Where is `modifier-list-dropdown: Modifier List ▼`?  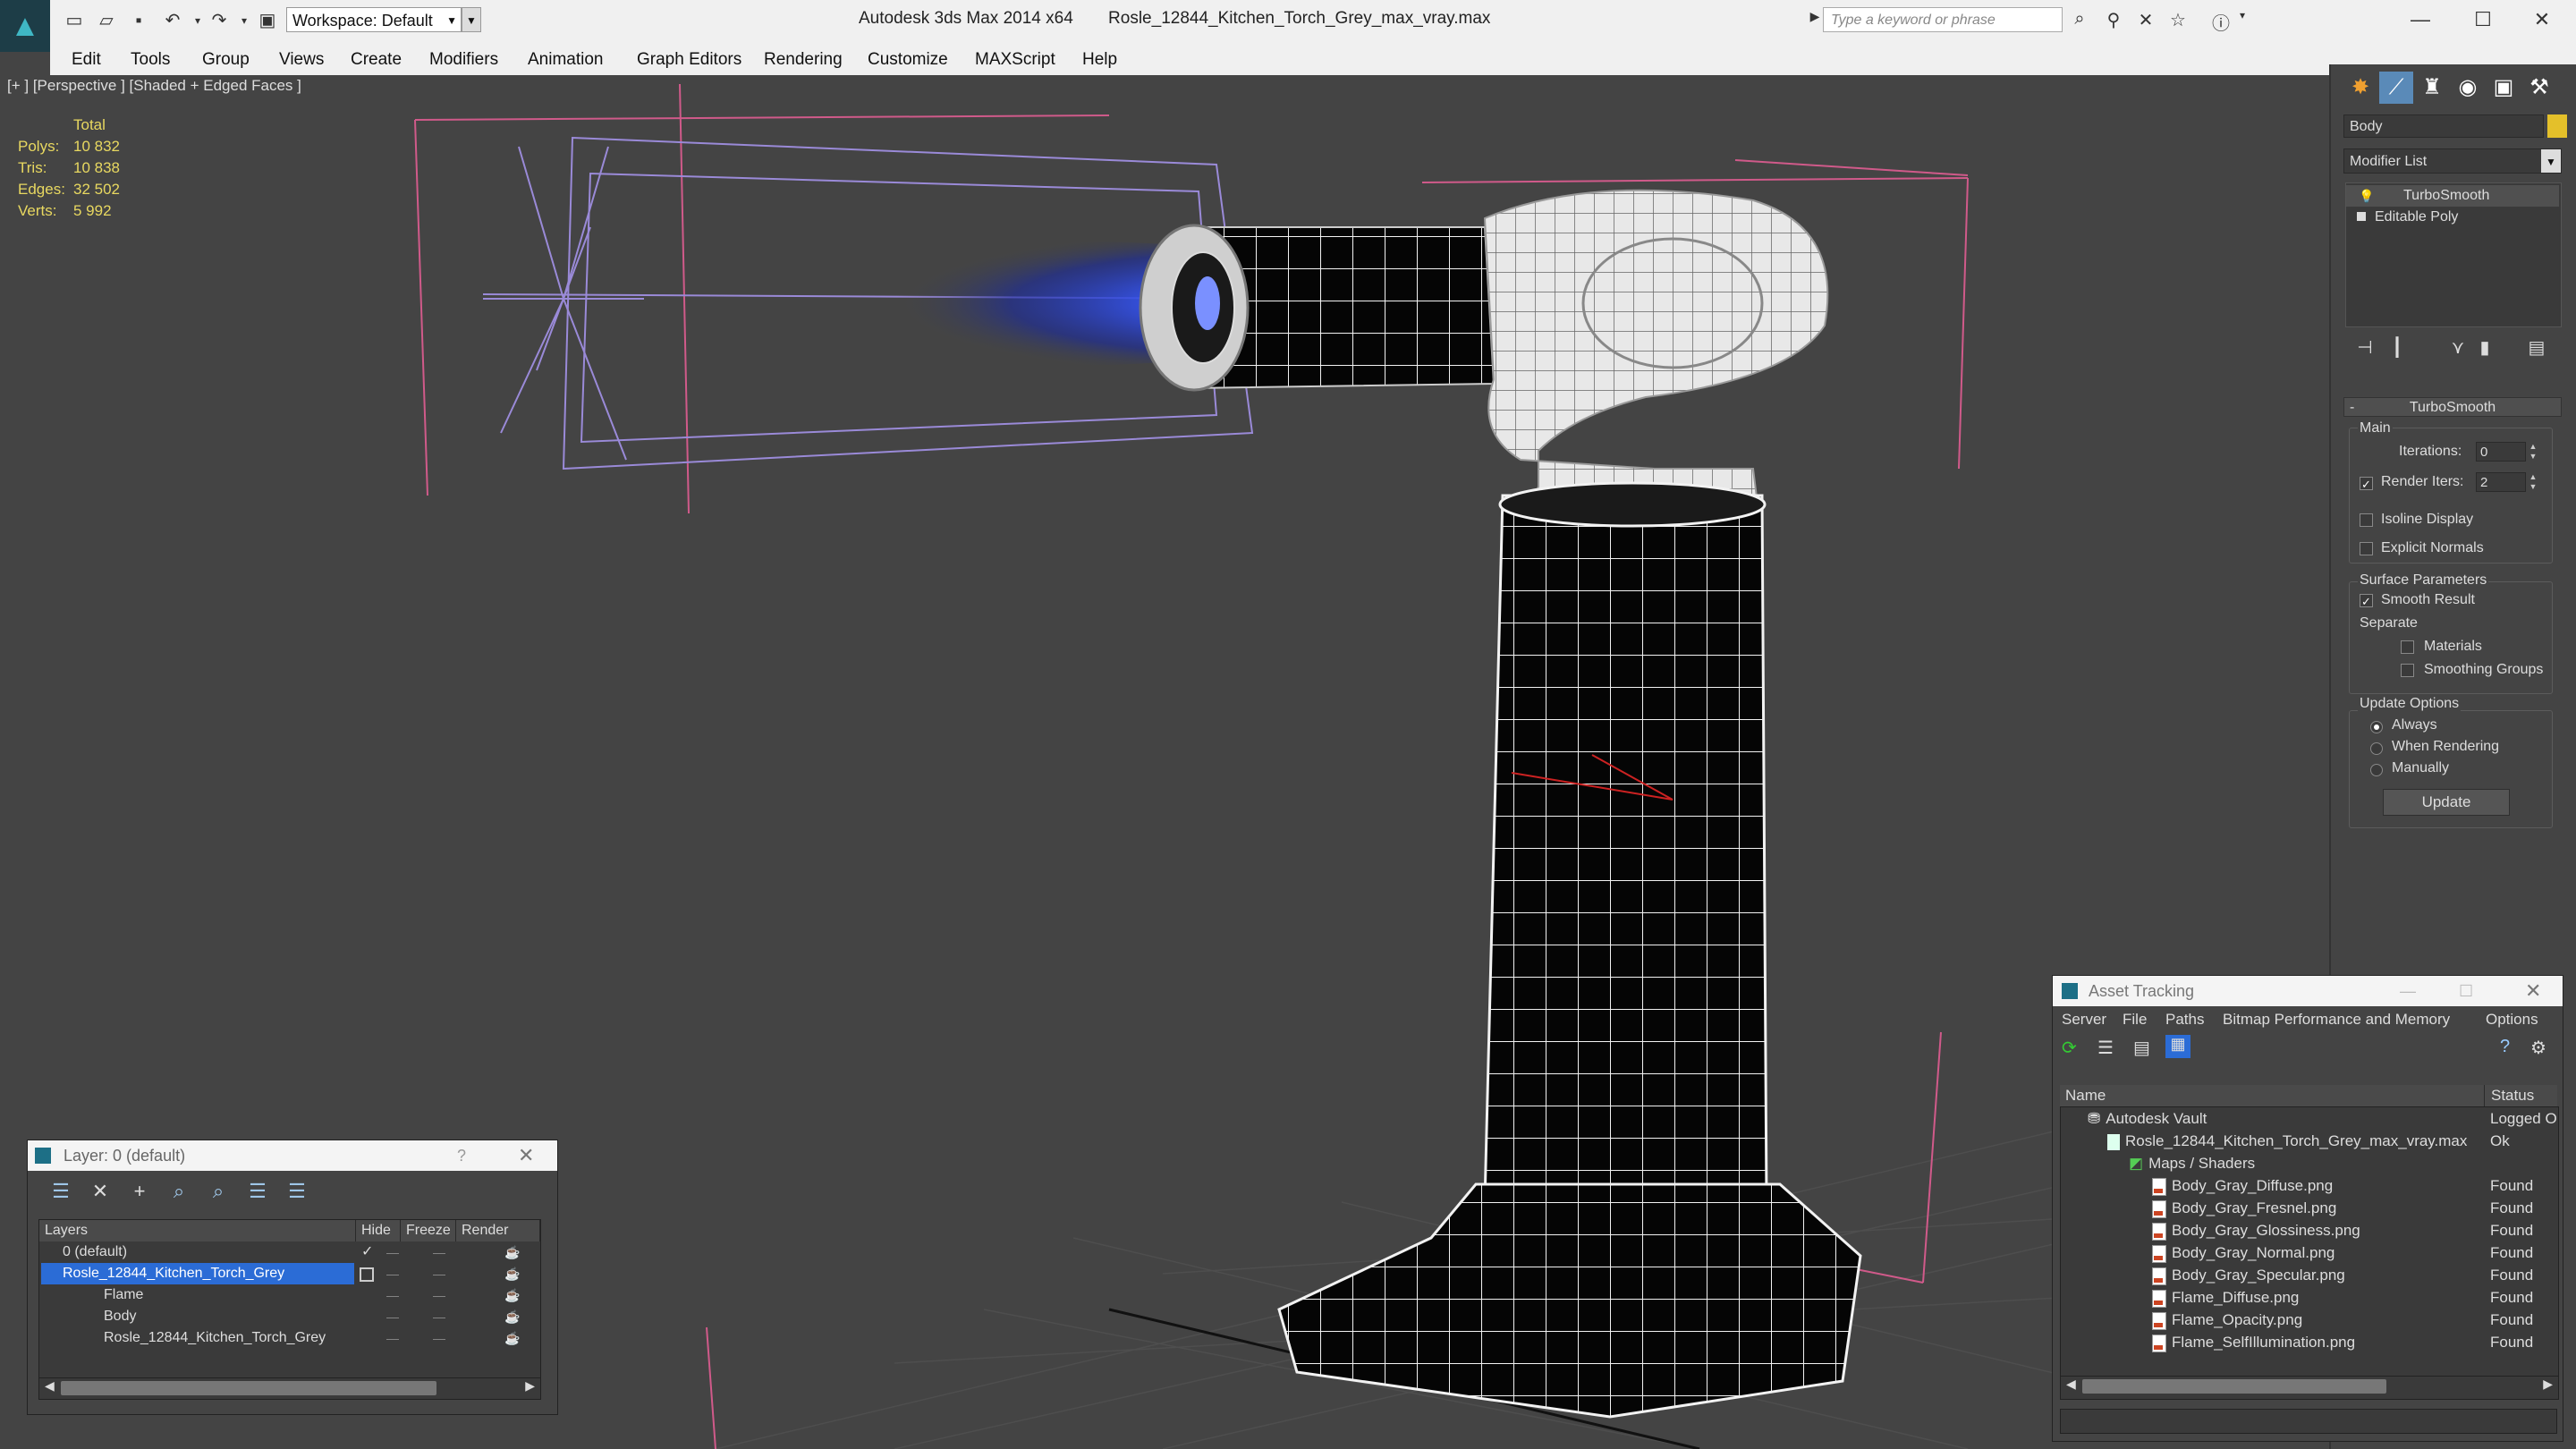
modifier-list-dropdown: Modifier List ▼ is located at coordinates (2452, 161).